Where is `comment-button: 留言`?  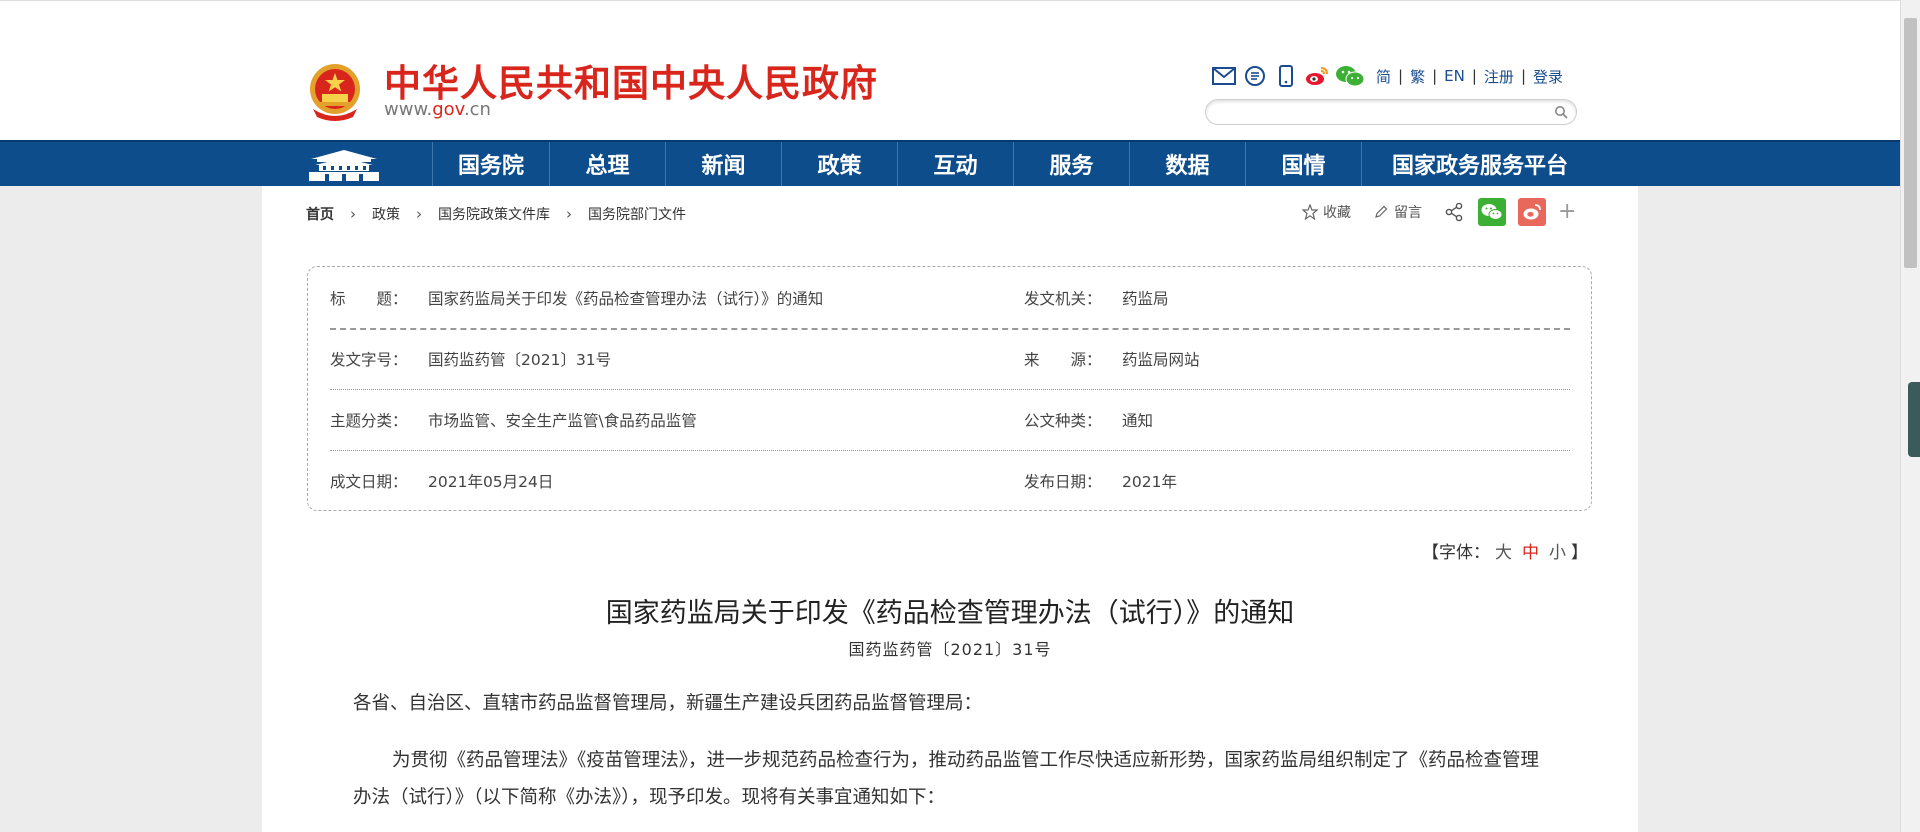 comment-button: 留言 is located at coordinates (1397, 212).